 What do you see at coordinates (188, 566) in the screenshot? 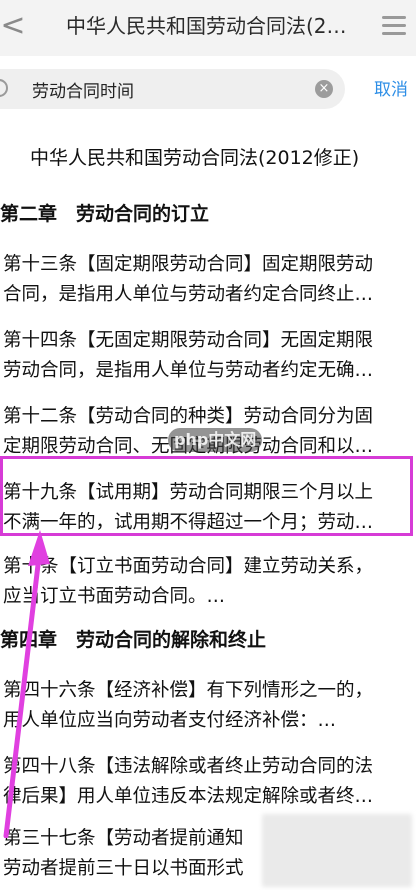
I see `result-line: 第十条【订立书面劳动合同】建立劳动关系，` at bounding box center [188, 566].